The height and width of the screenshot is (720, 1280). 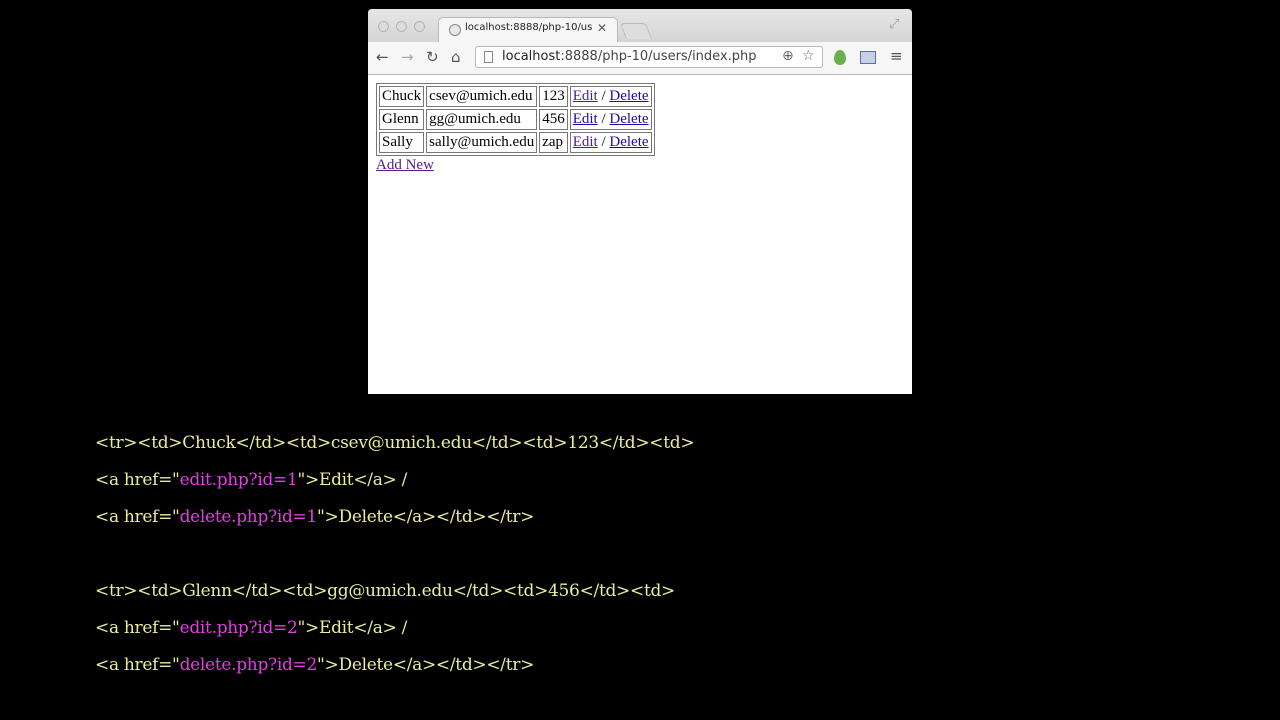 I want to click on user-name: Chuck, so click(x=402, y=96).